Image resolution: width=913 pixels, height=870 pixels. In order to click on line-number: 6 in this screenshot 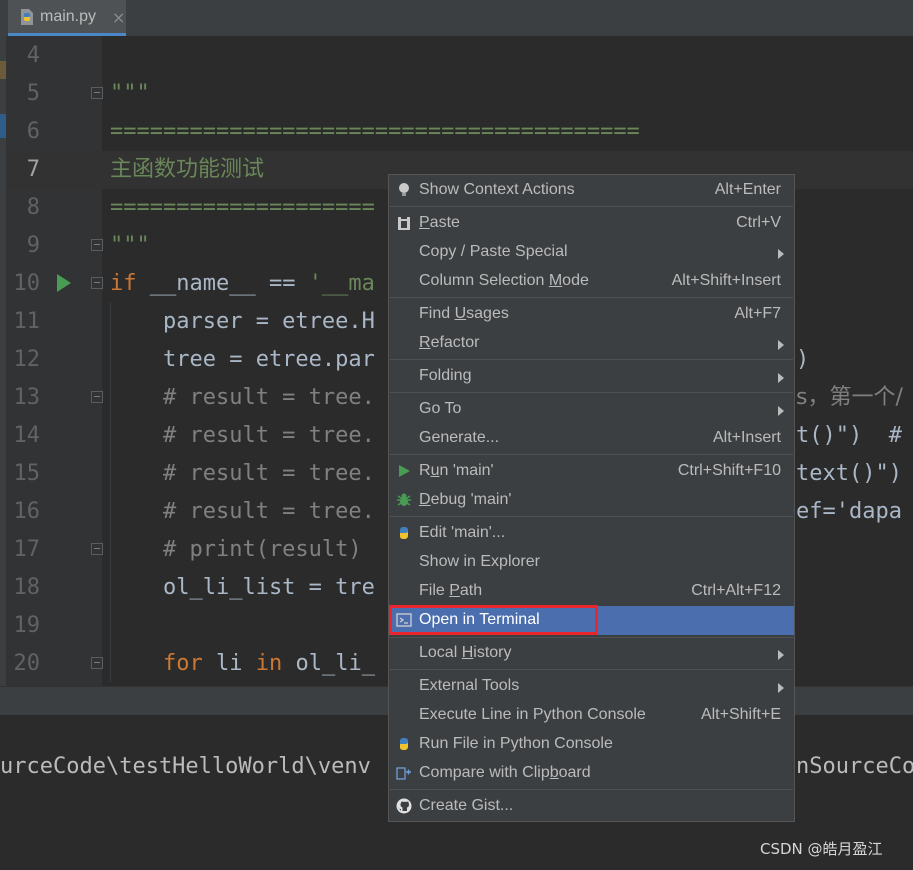, I will do `click(33, 131)`.